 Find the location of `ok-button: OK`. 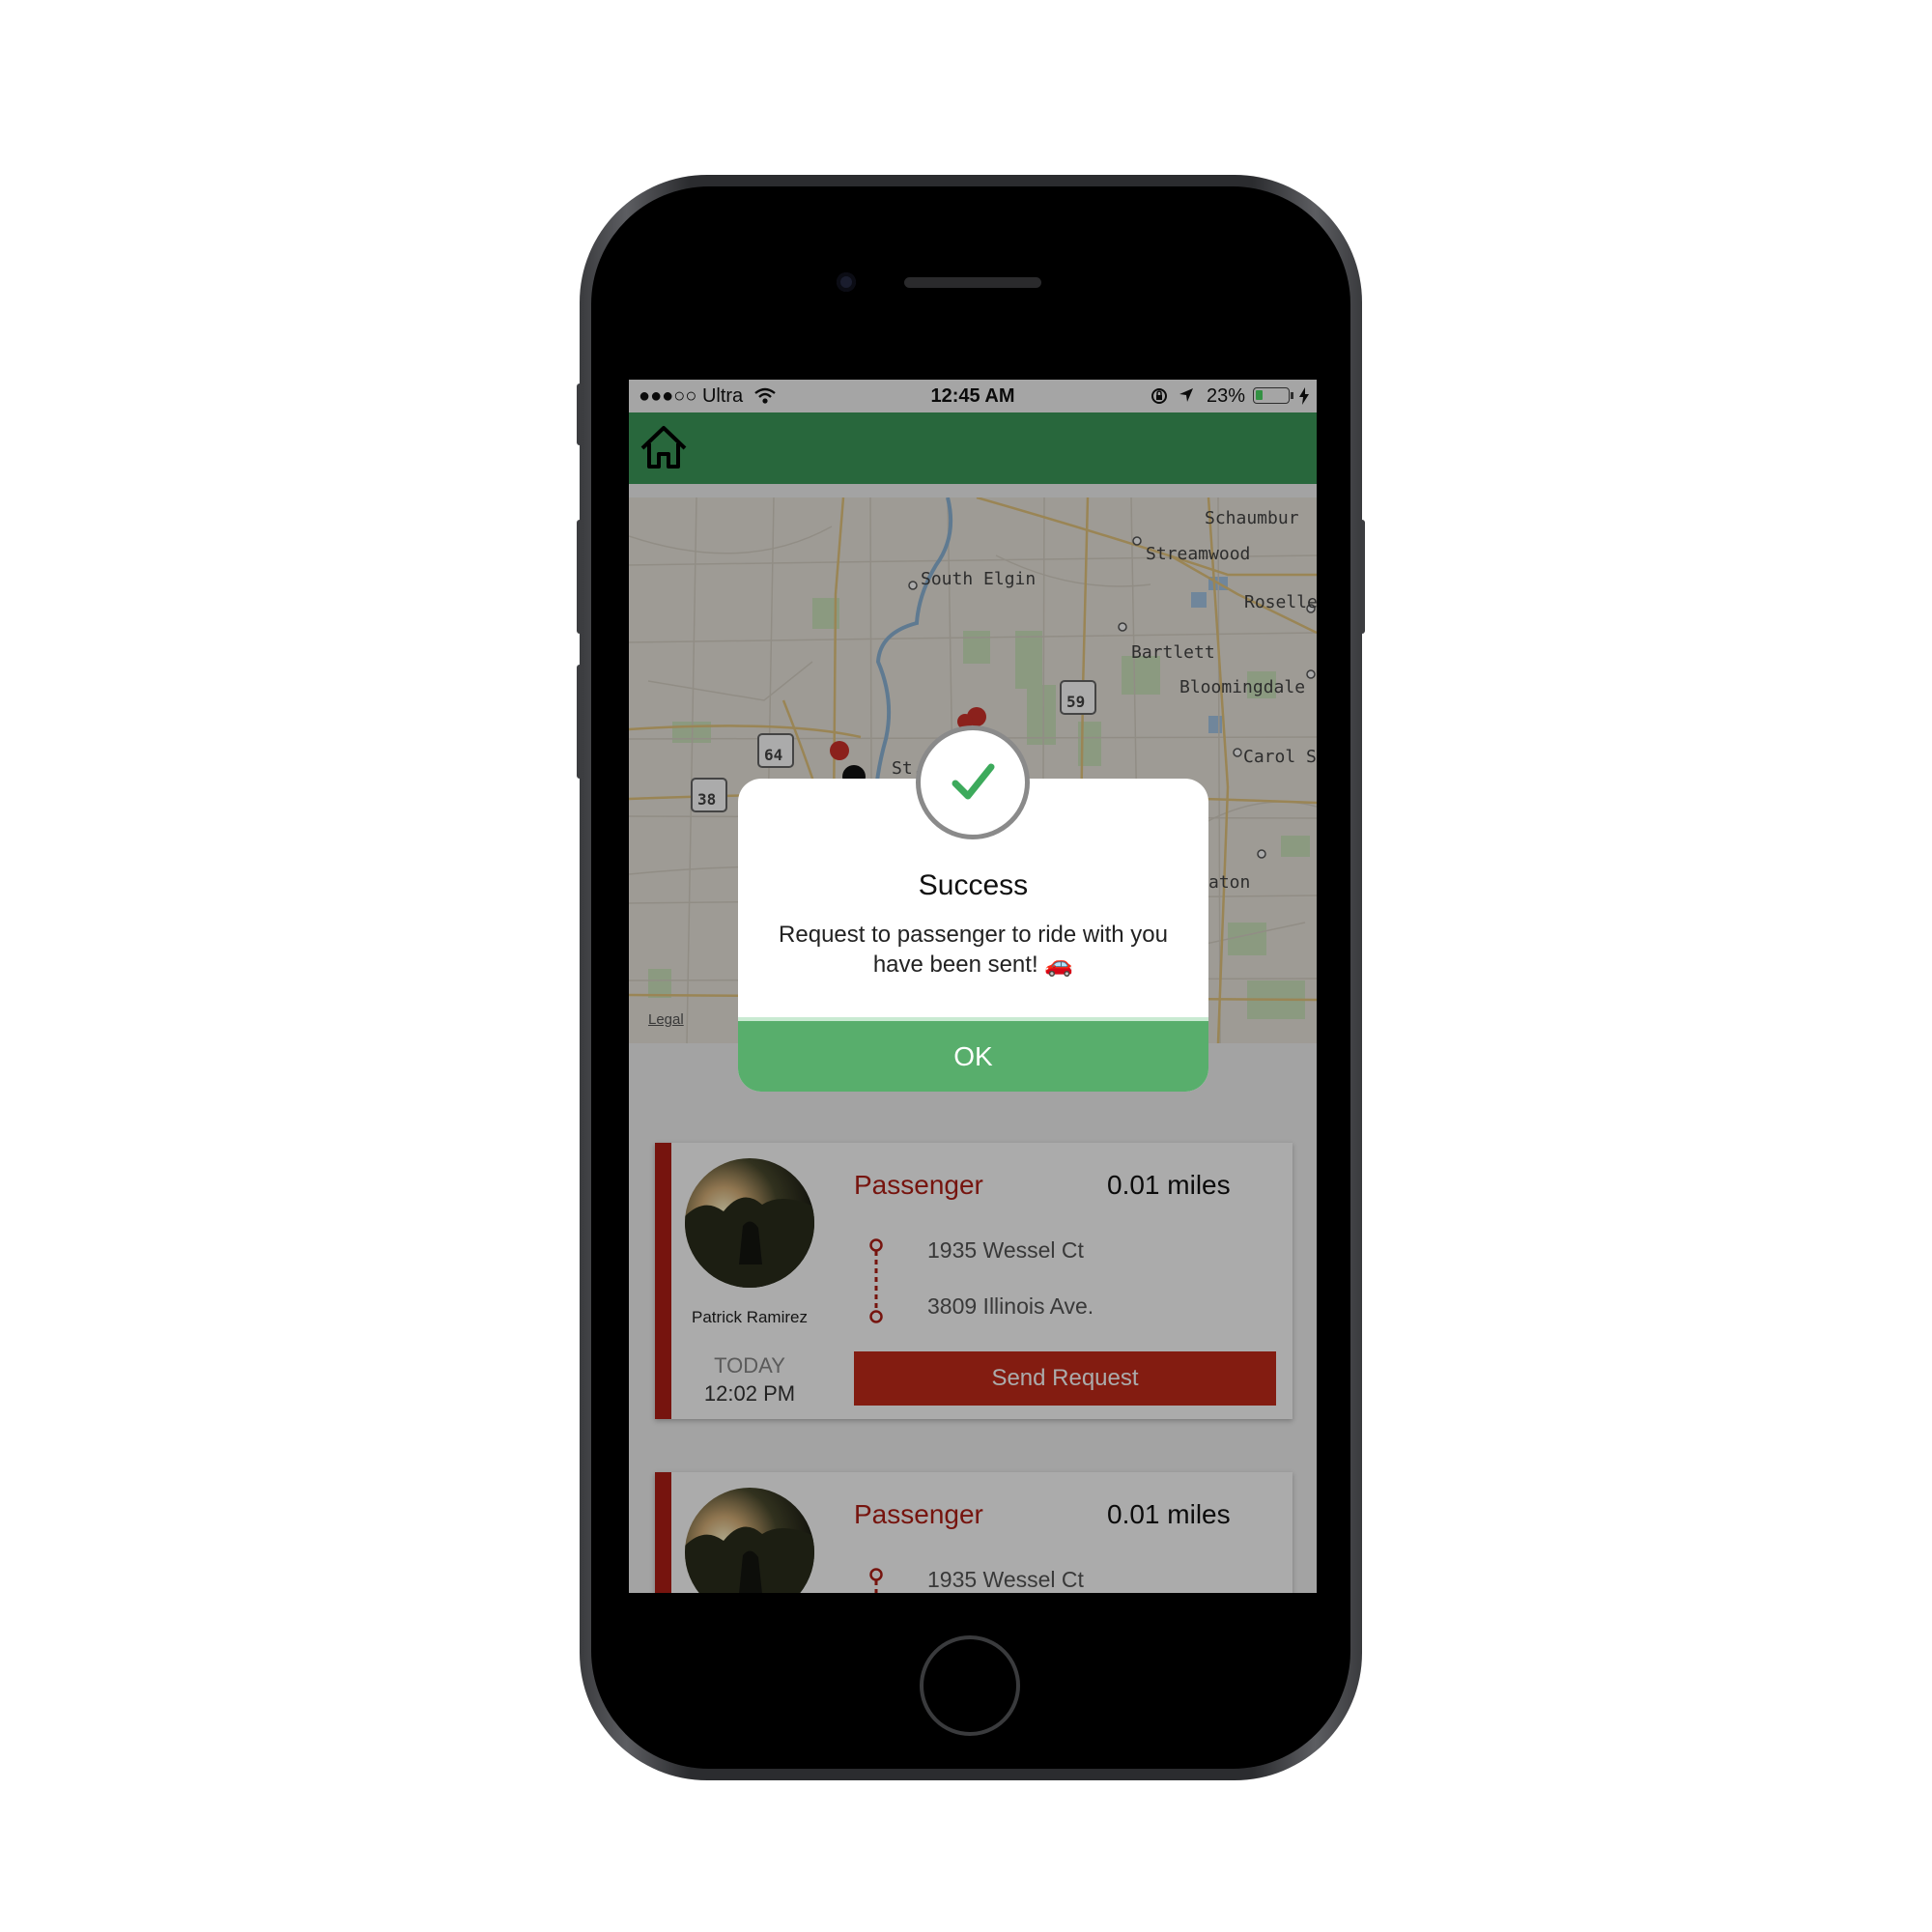

ok-button: OK is located at coordinates (973, 1054).